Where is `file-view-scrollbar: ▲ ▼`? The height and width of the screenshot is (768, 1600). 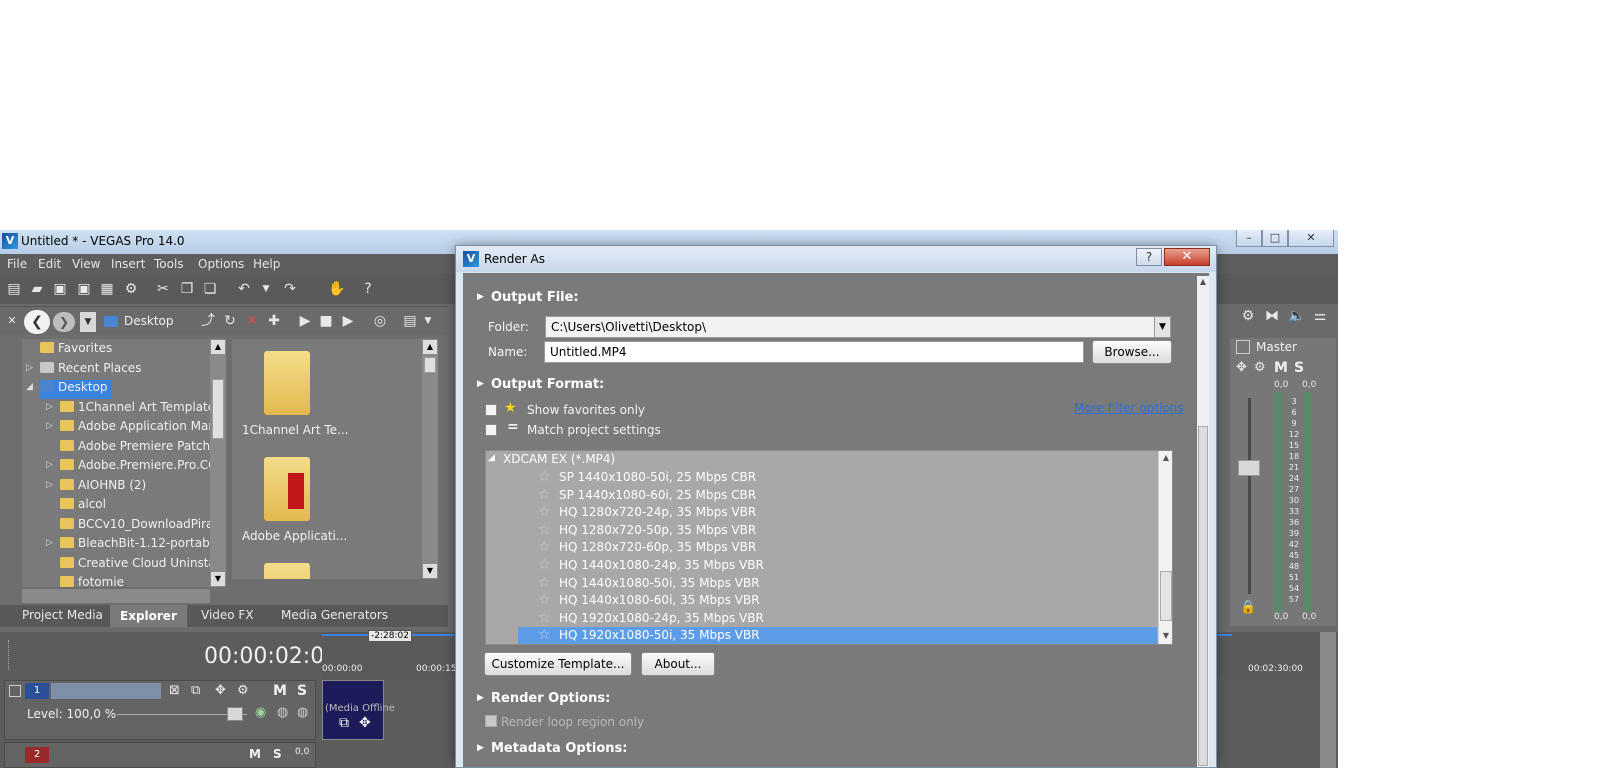 file-view-scrollbar: ▲ ▼ is located at coordinates (430, 459).